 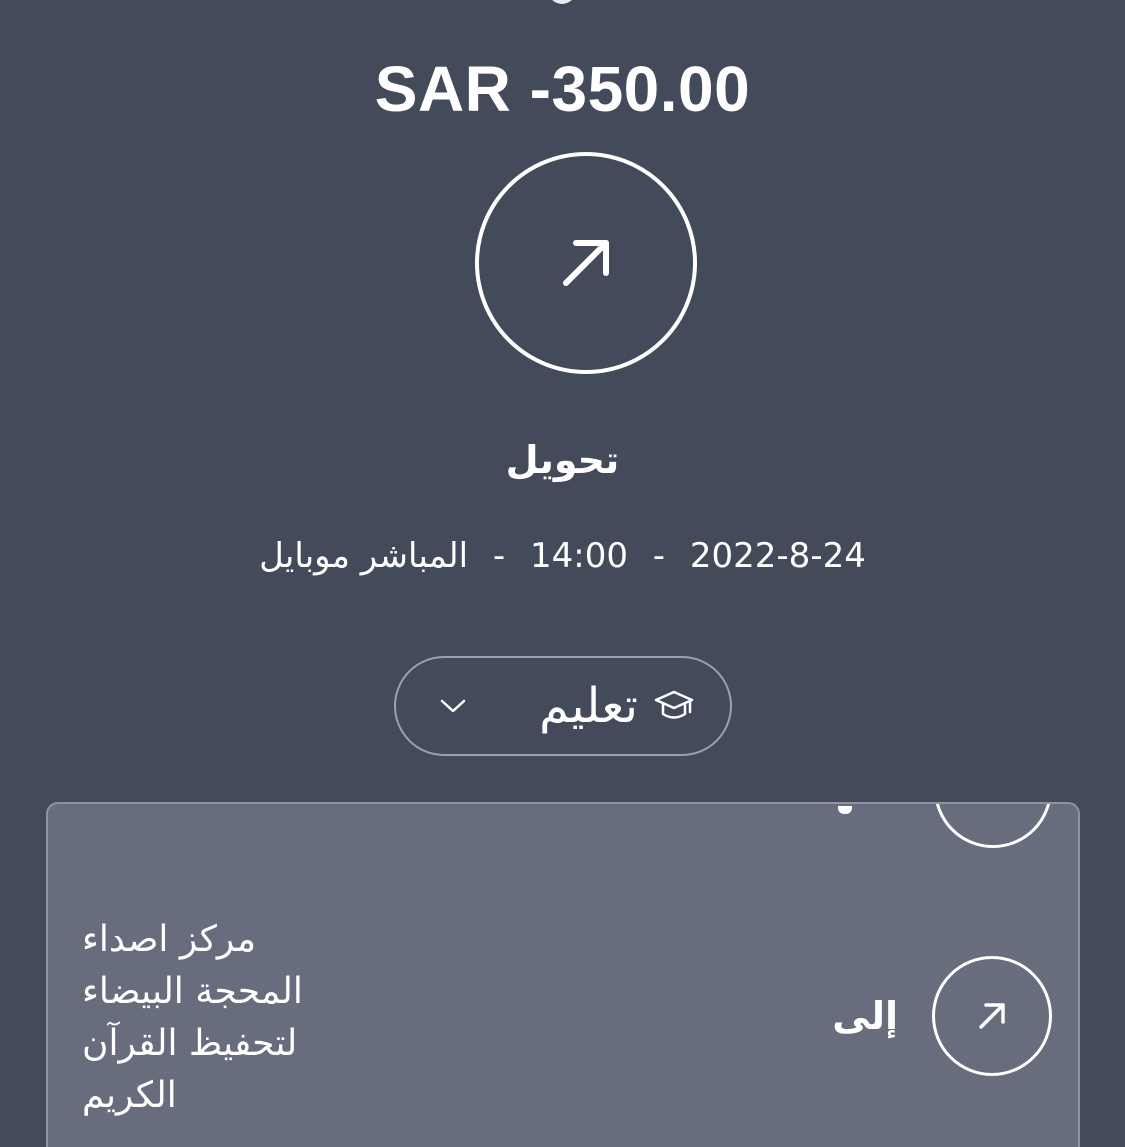 I want to click on recipient-line: الكريم, so click(x=129, y=1095).